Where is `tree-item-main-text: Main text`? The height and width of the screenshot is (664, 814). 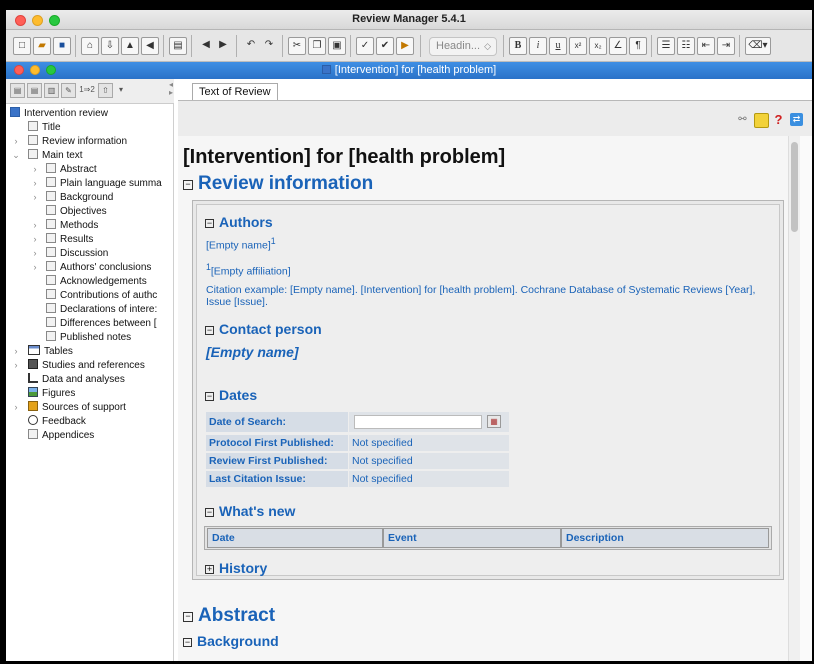
tree-item-main-text: Main text is located at coordinates (55, 156).